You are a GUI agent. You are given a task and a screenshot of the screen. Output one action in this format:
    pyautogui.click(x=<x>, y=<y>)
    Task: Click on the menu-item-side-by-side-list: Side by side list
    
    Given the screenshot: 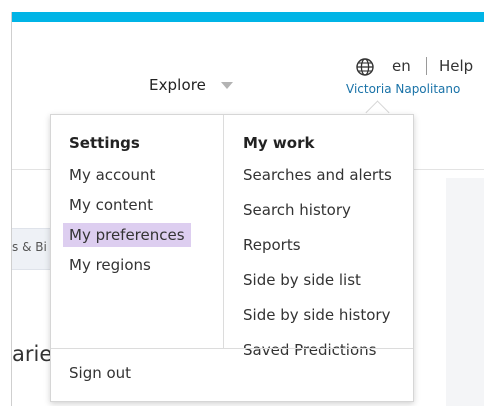 What is the action you would take?
    pyautogui.click(x=327, y=280)
    